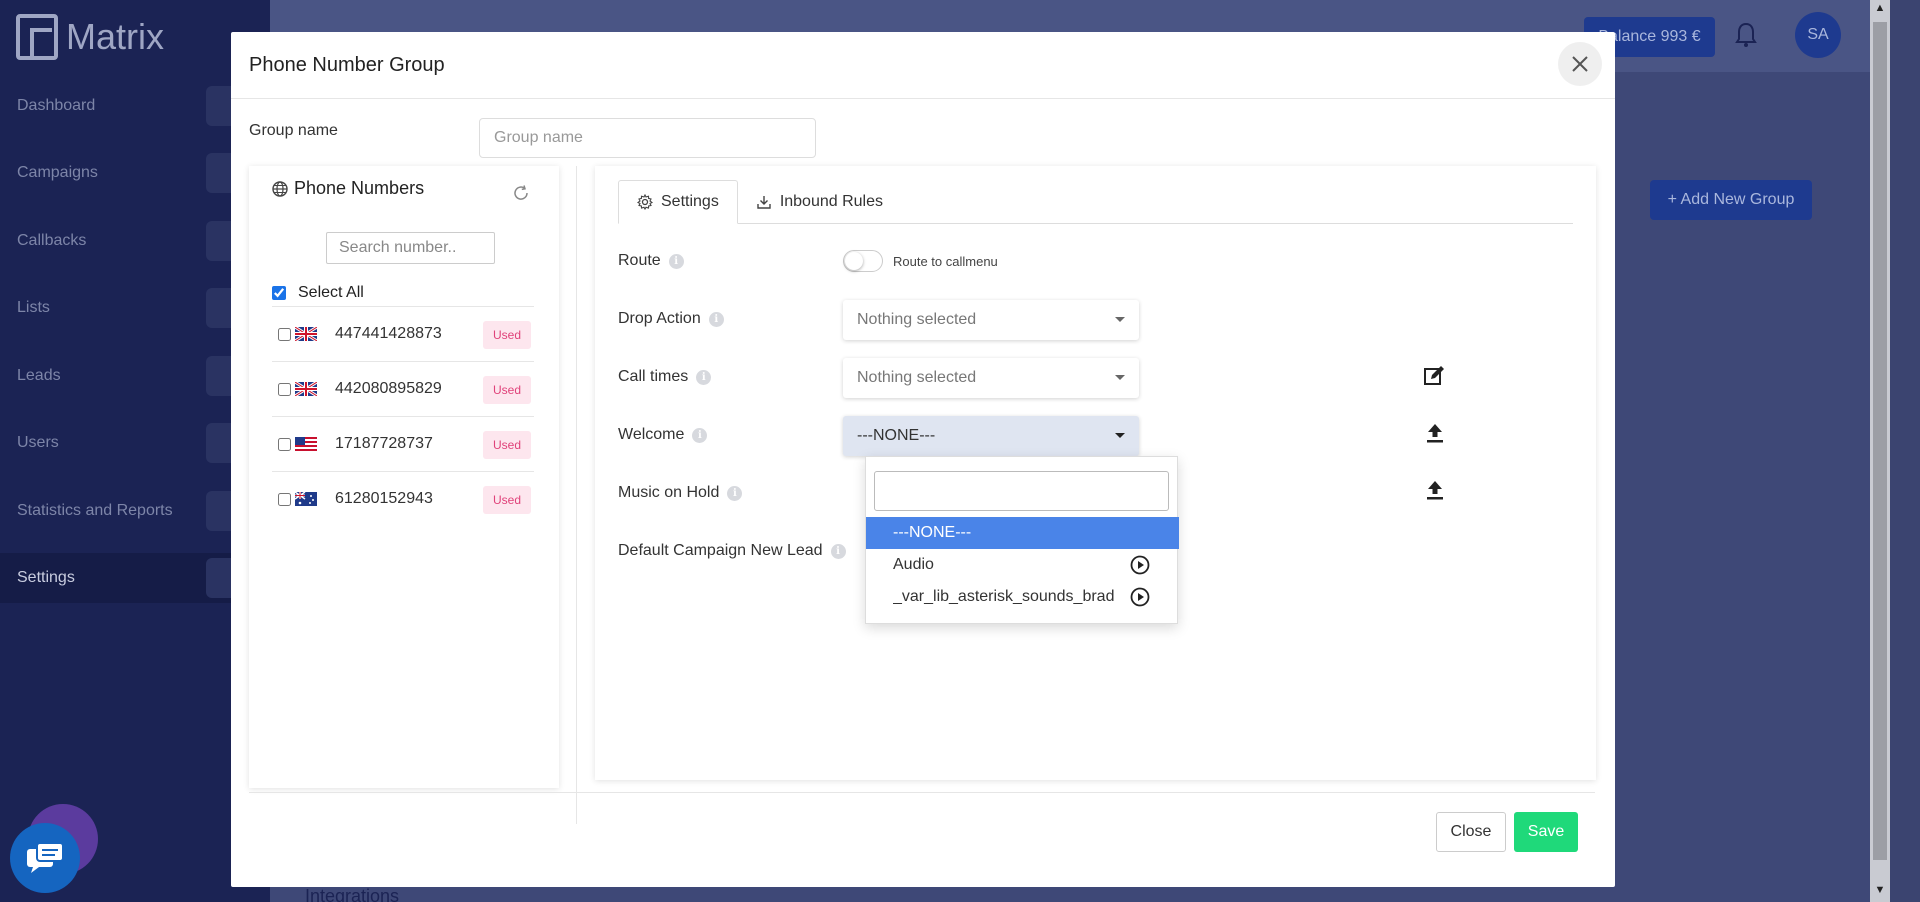 The image size is (1920, 902). I want to click on phone-numbers-title-text: Phone Numbers, so click(359, 188).